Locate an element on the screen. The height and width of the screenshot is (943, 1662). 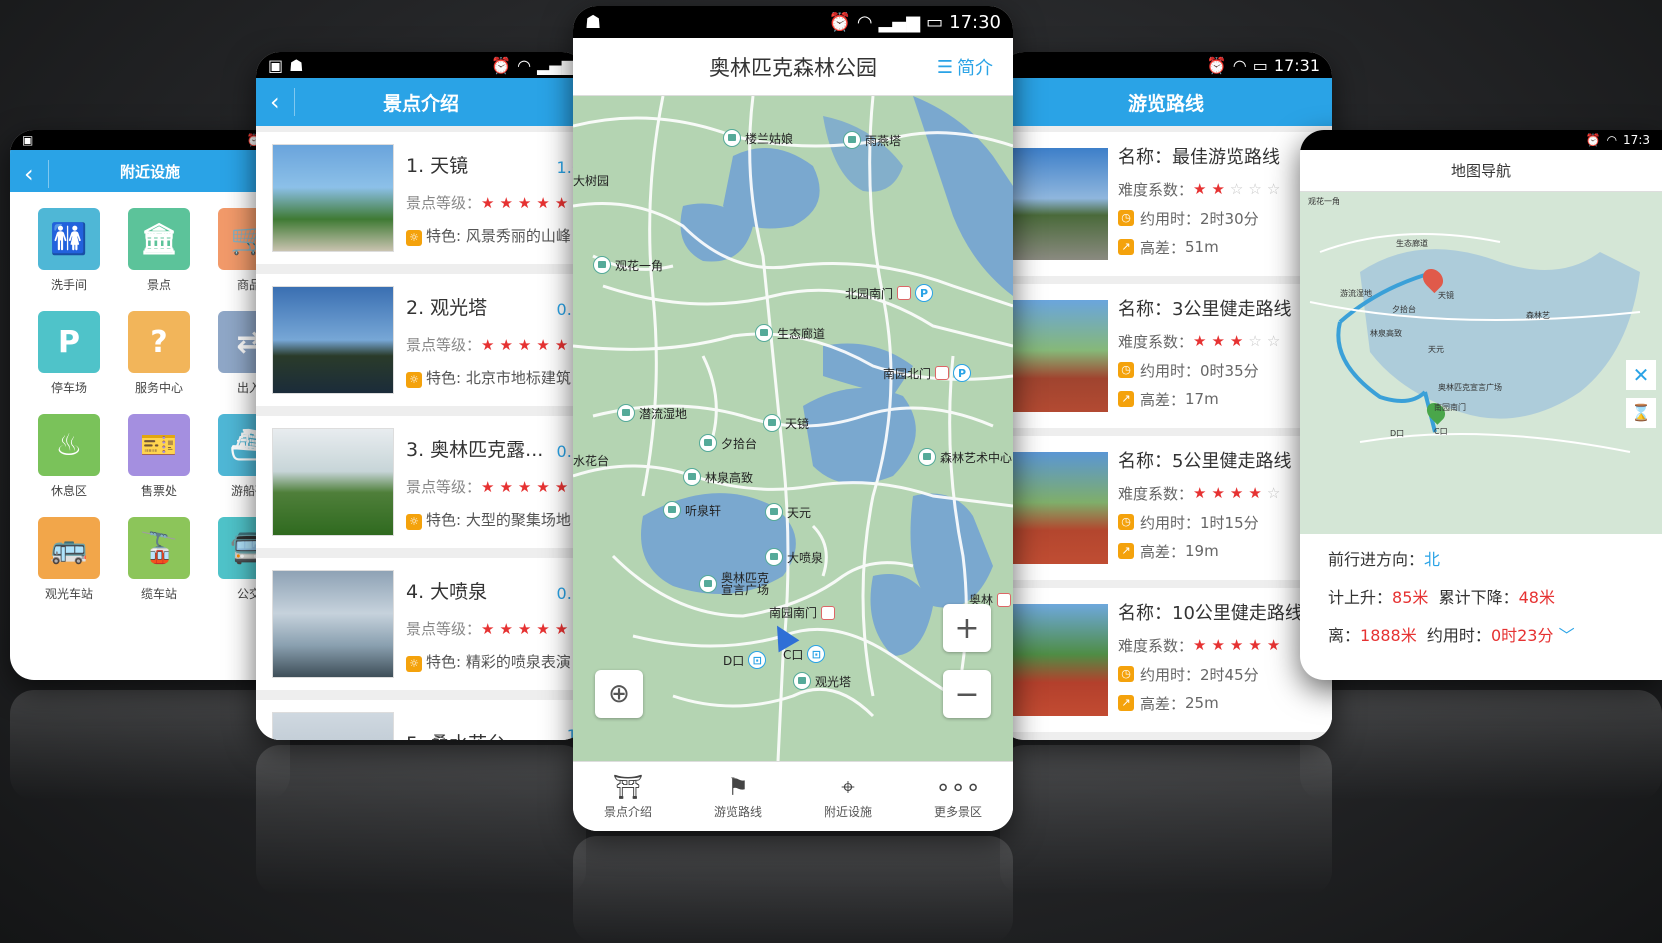
feature-text: 特色: 精彩的喷泉表演 is located at coordinates (498, 661).